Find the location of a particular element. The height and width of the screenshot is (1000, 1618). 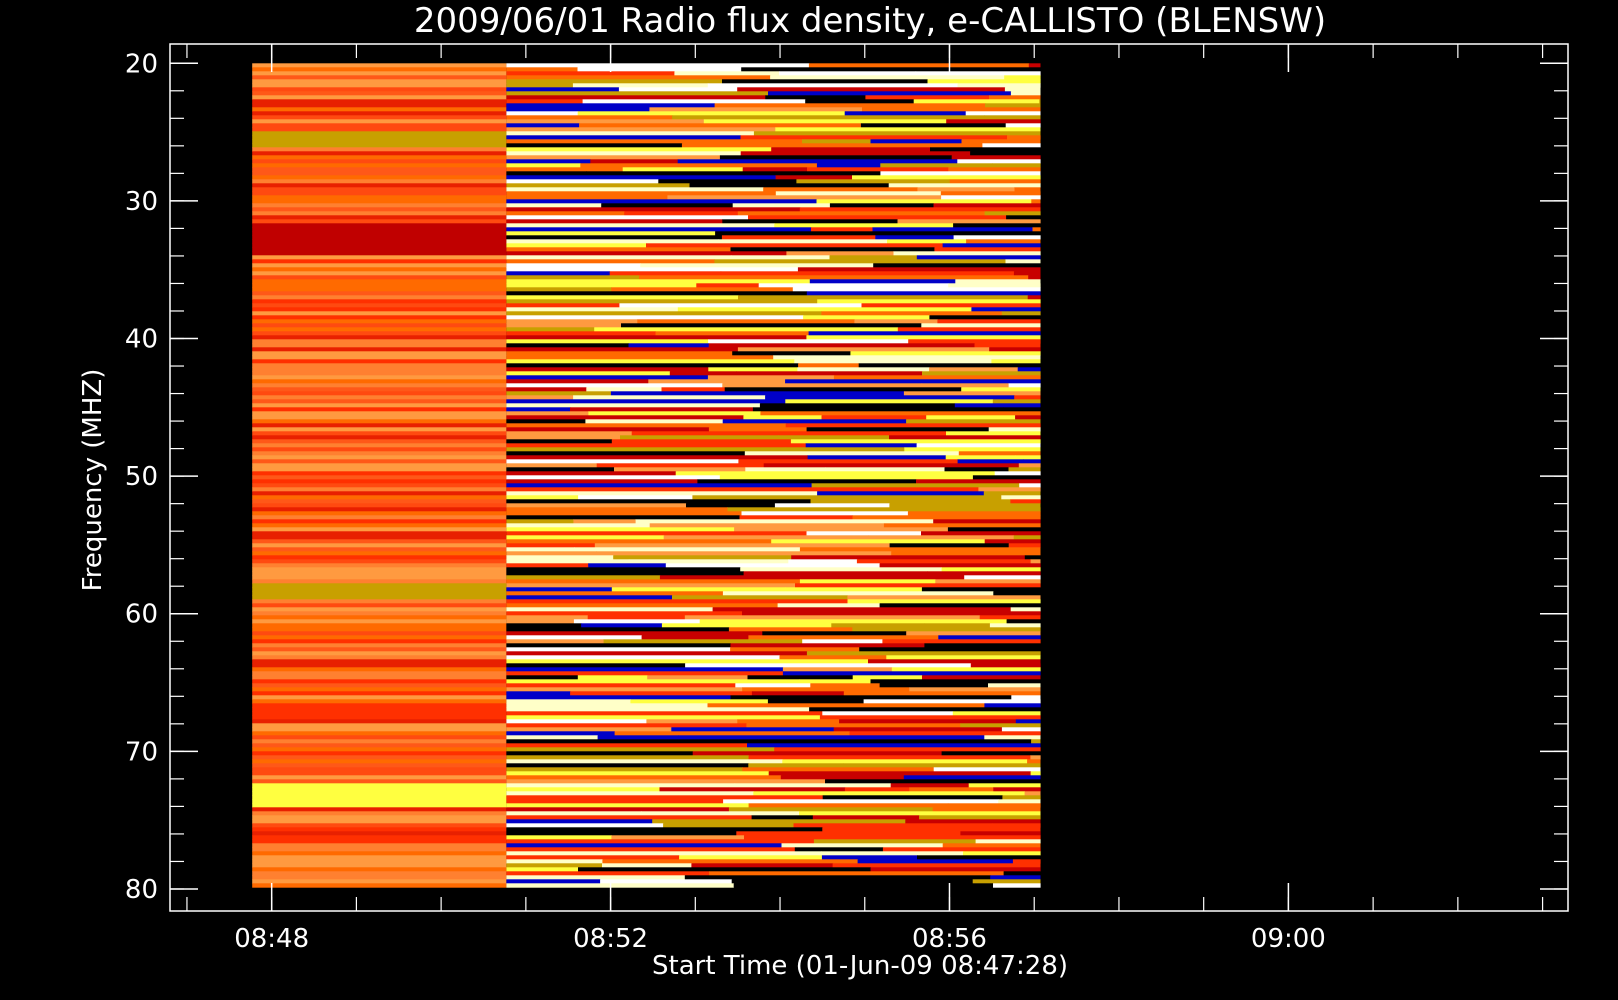

y-tick-label: 50 is located at coordinates (141, 477).